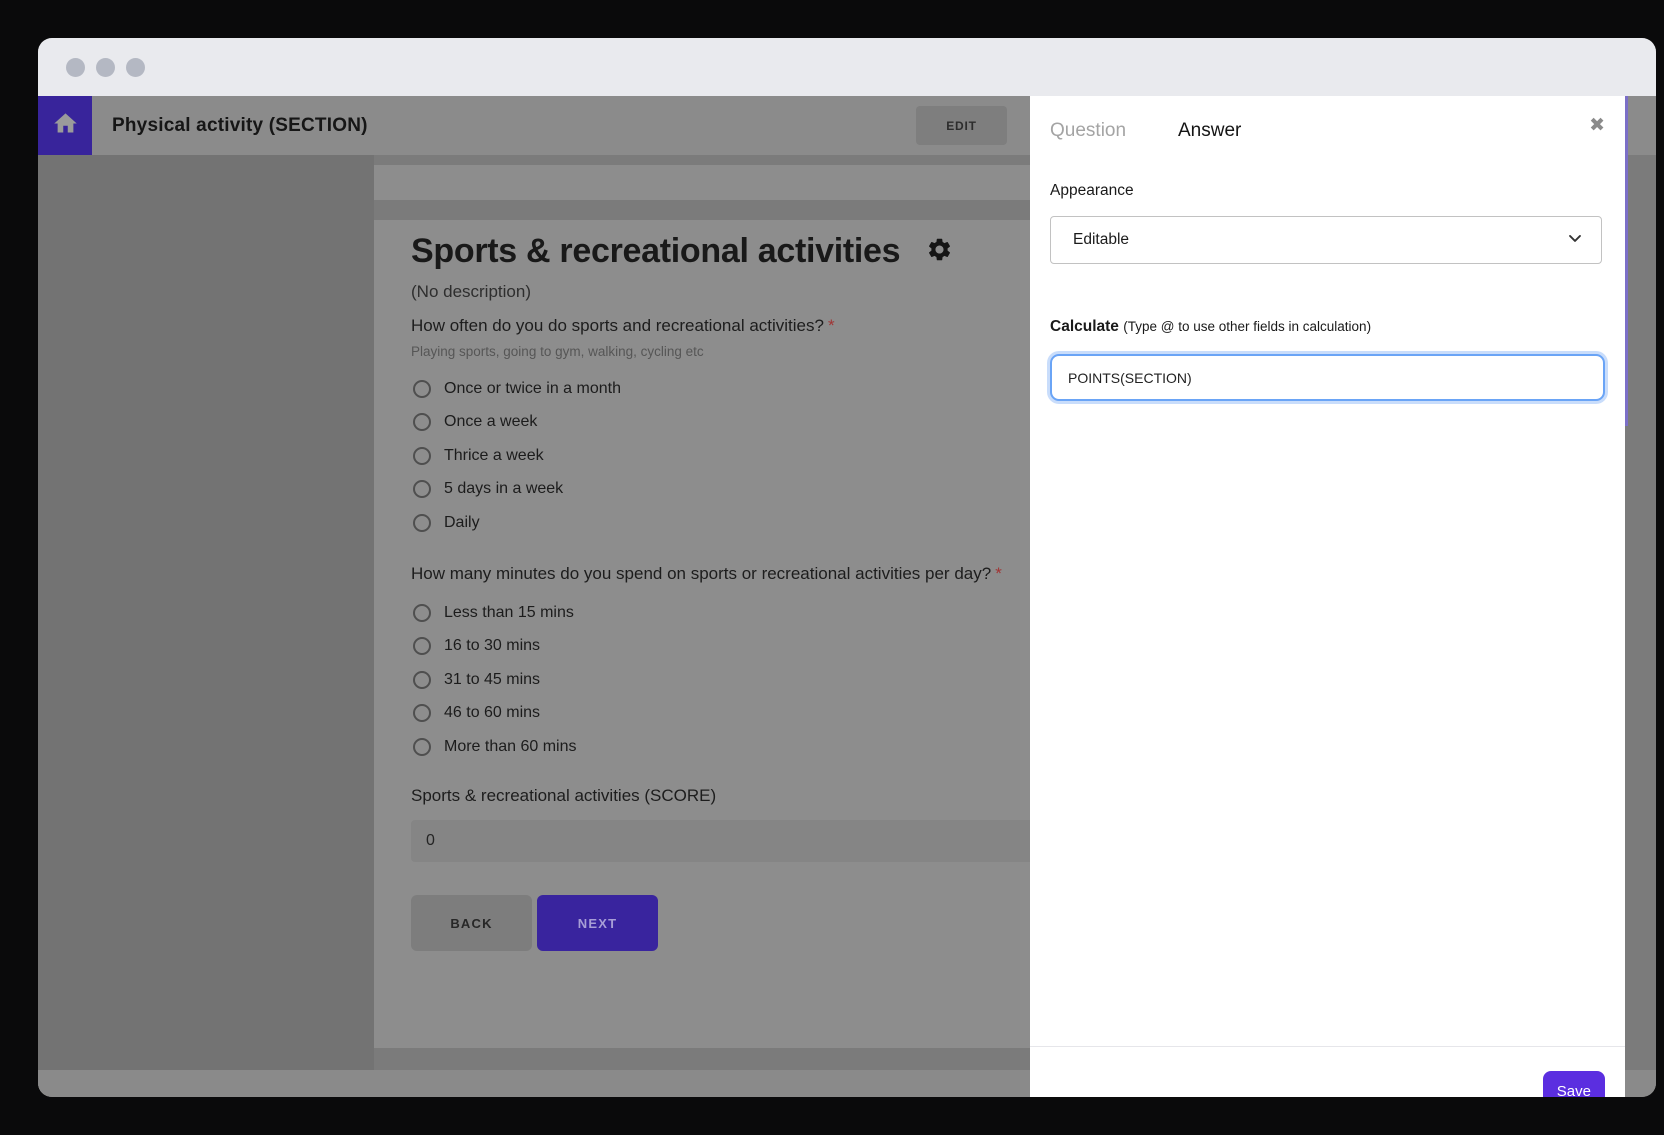 Image resolution: width=1664 pixels, height=1135 pixels. What do you see at coordinates (1626, 261) in the screenshot?
I see `page-scrollbar-thumb` at bounding box center [1626, 261].